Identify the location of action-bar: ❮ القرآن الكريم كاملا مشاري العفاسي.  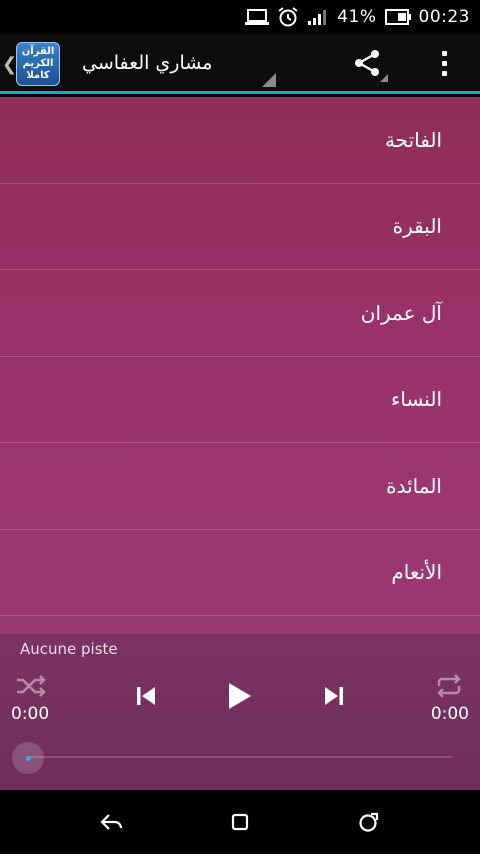
(240, 64).